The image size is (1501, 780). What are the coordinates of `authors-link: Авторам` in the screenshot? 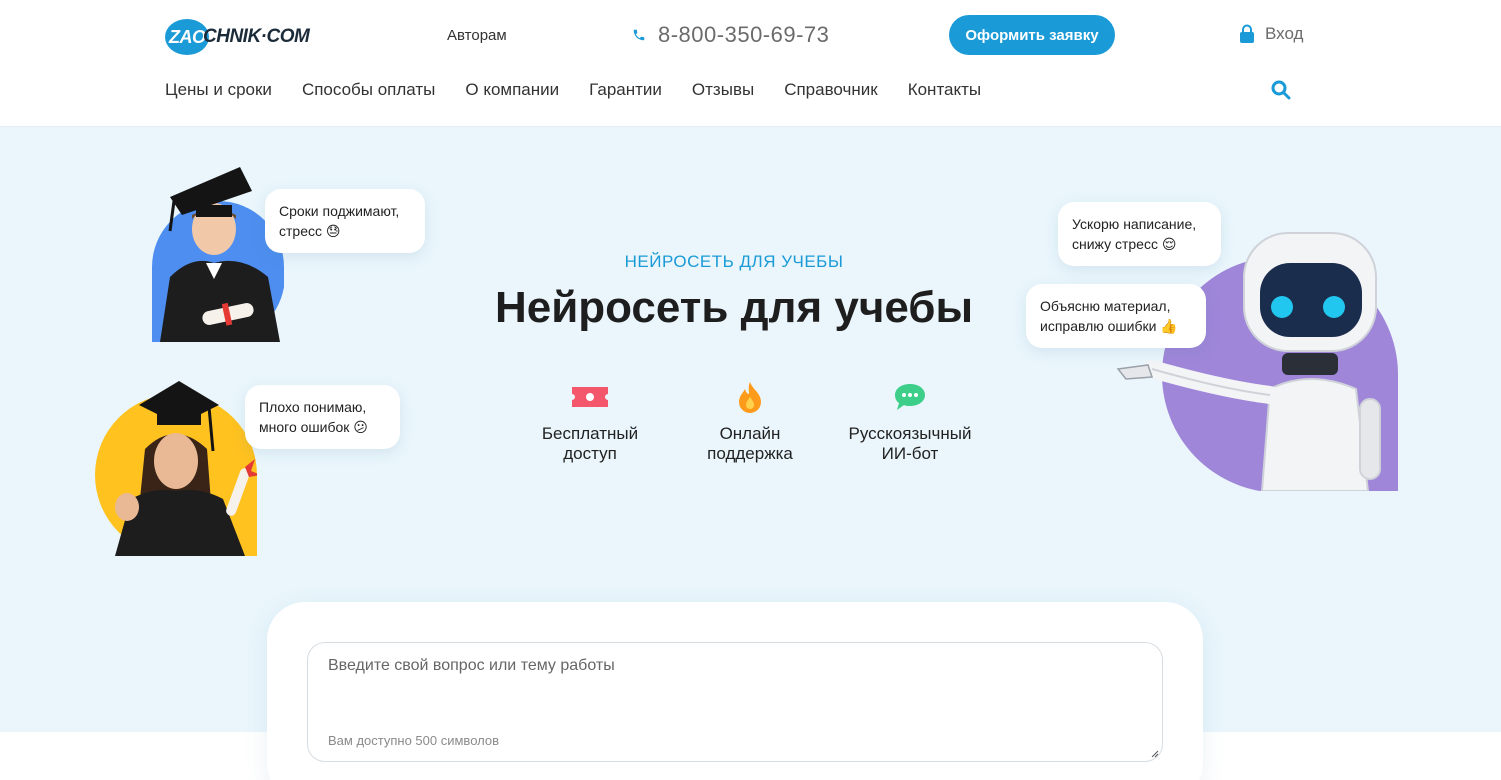 It's located at (477, 35).